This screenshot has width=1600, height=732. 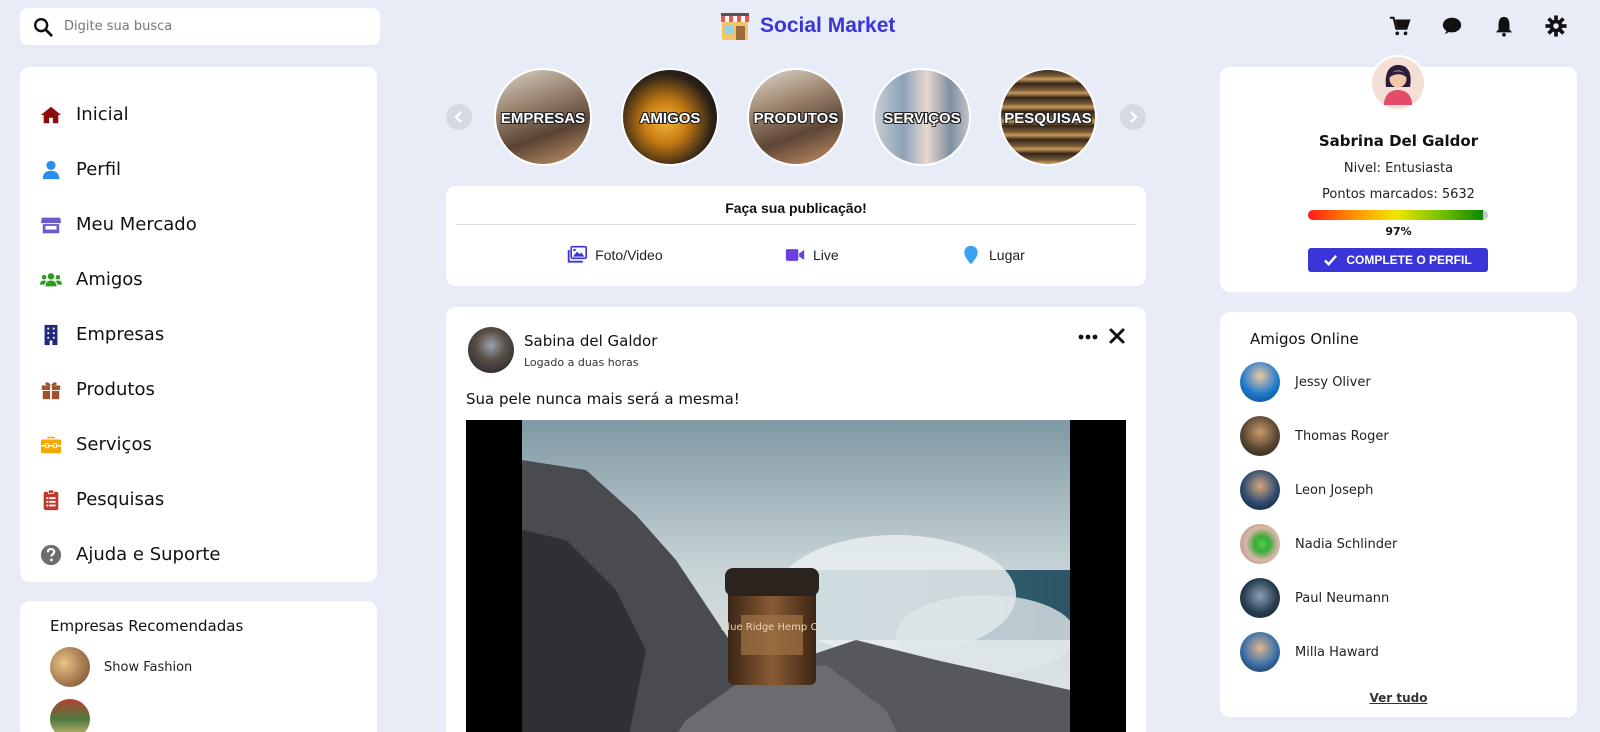 What do you see at coordinates (812, 255) in the screenshot?
I see `live-button: Live` at bounding box center [812, 255].